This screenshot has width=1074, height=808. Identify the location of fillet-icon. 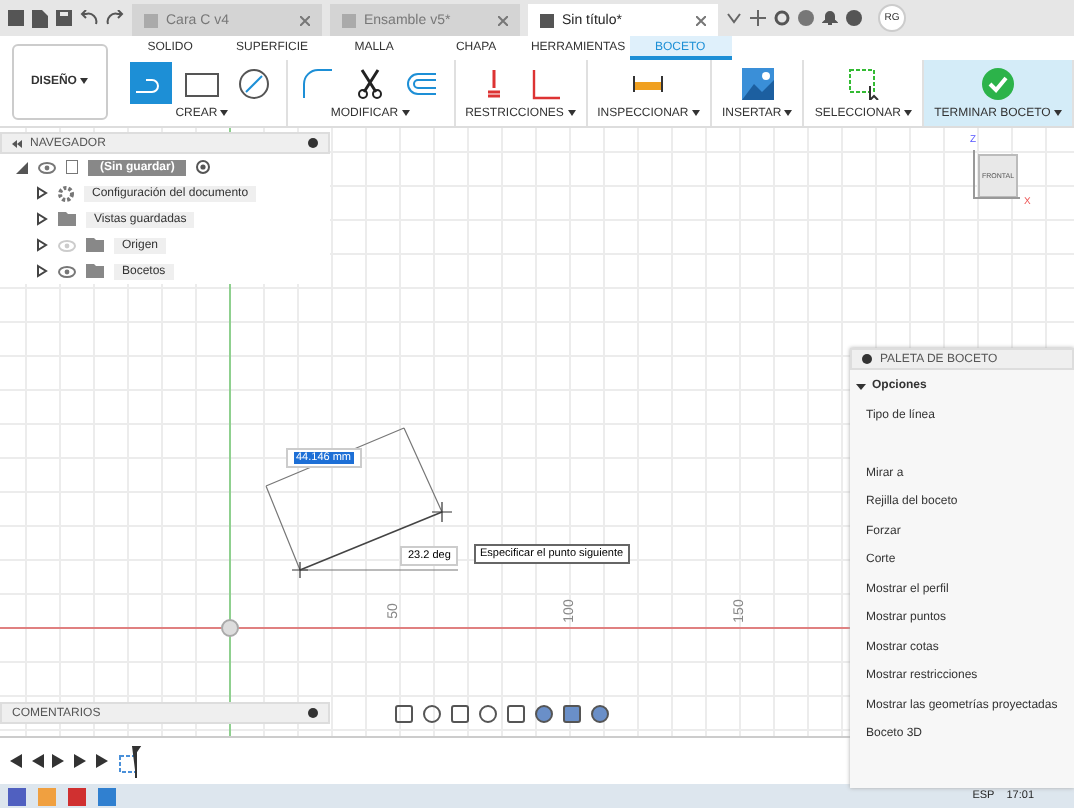
(318, 83).